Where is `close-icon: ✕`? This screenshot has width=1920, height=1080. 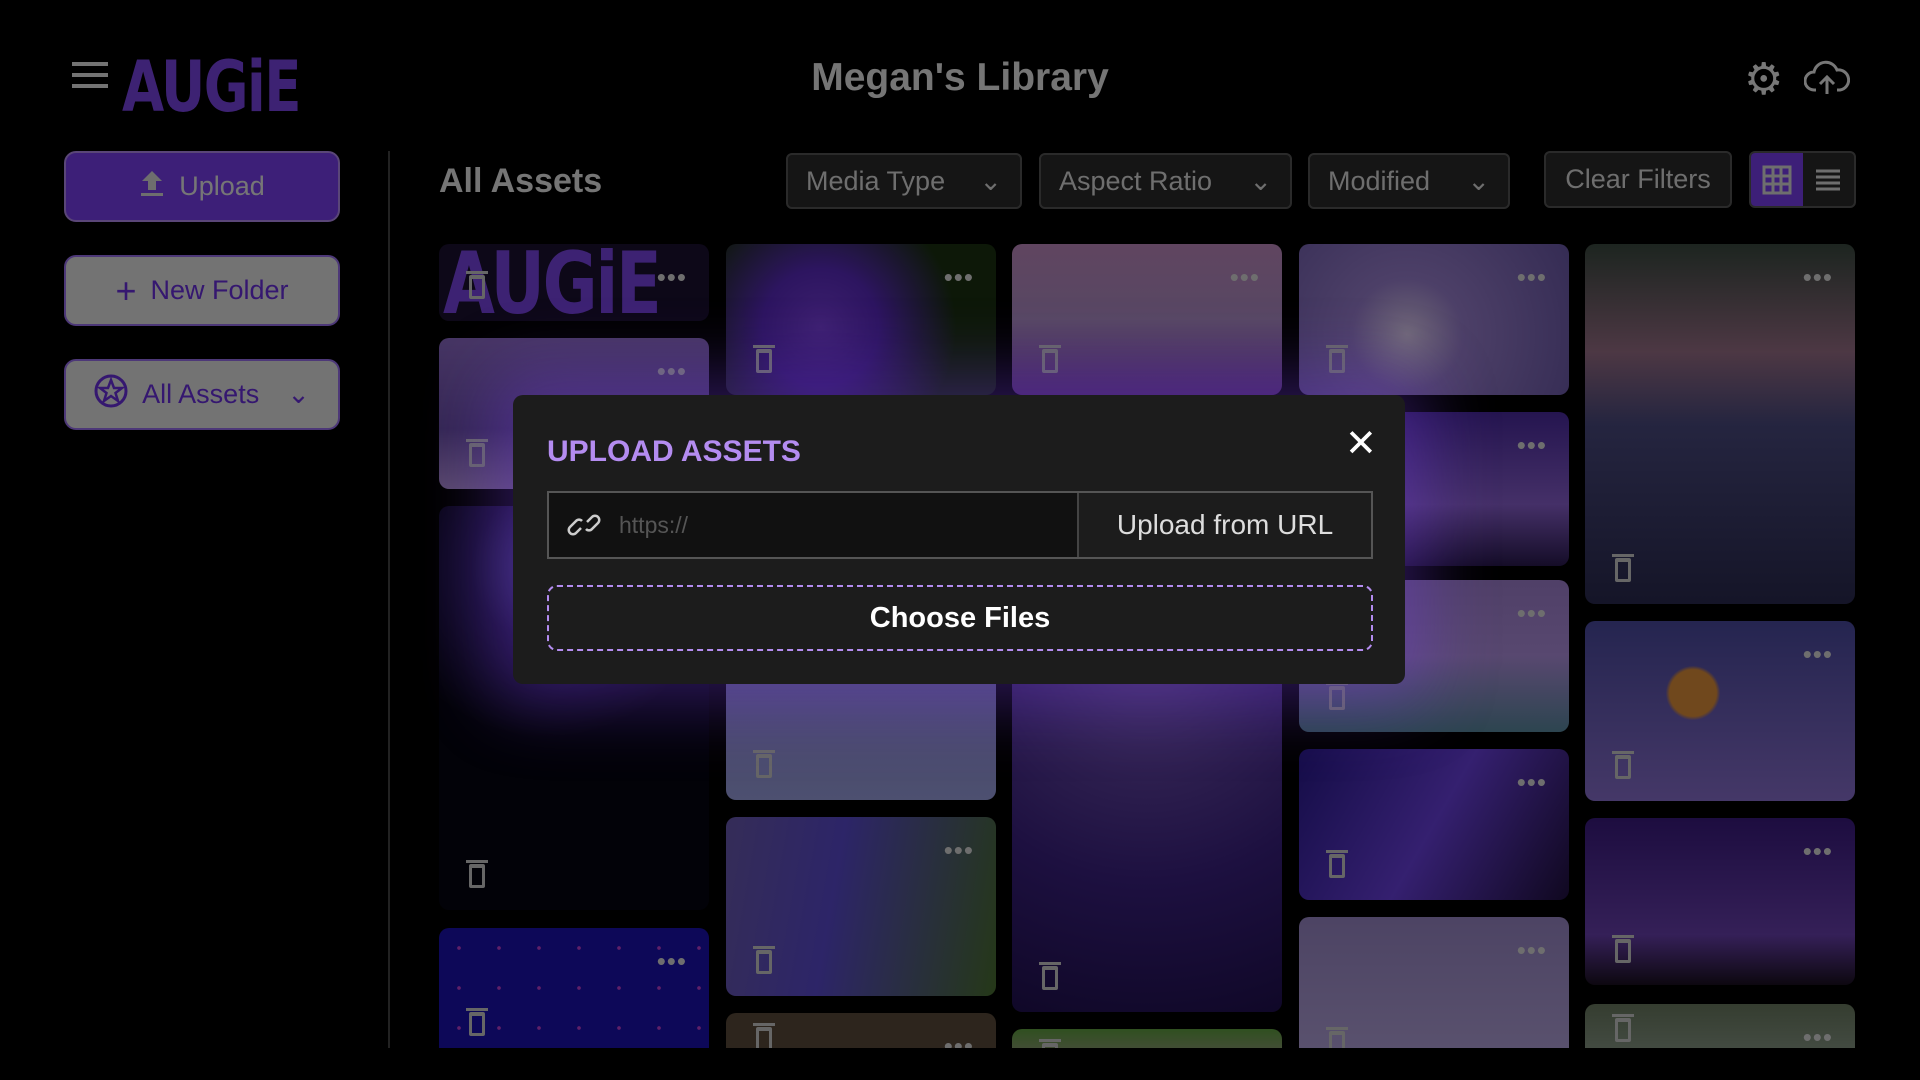
close-icon: ✕ is located at coordinates (1361, 444).